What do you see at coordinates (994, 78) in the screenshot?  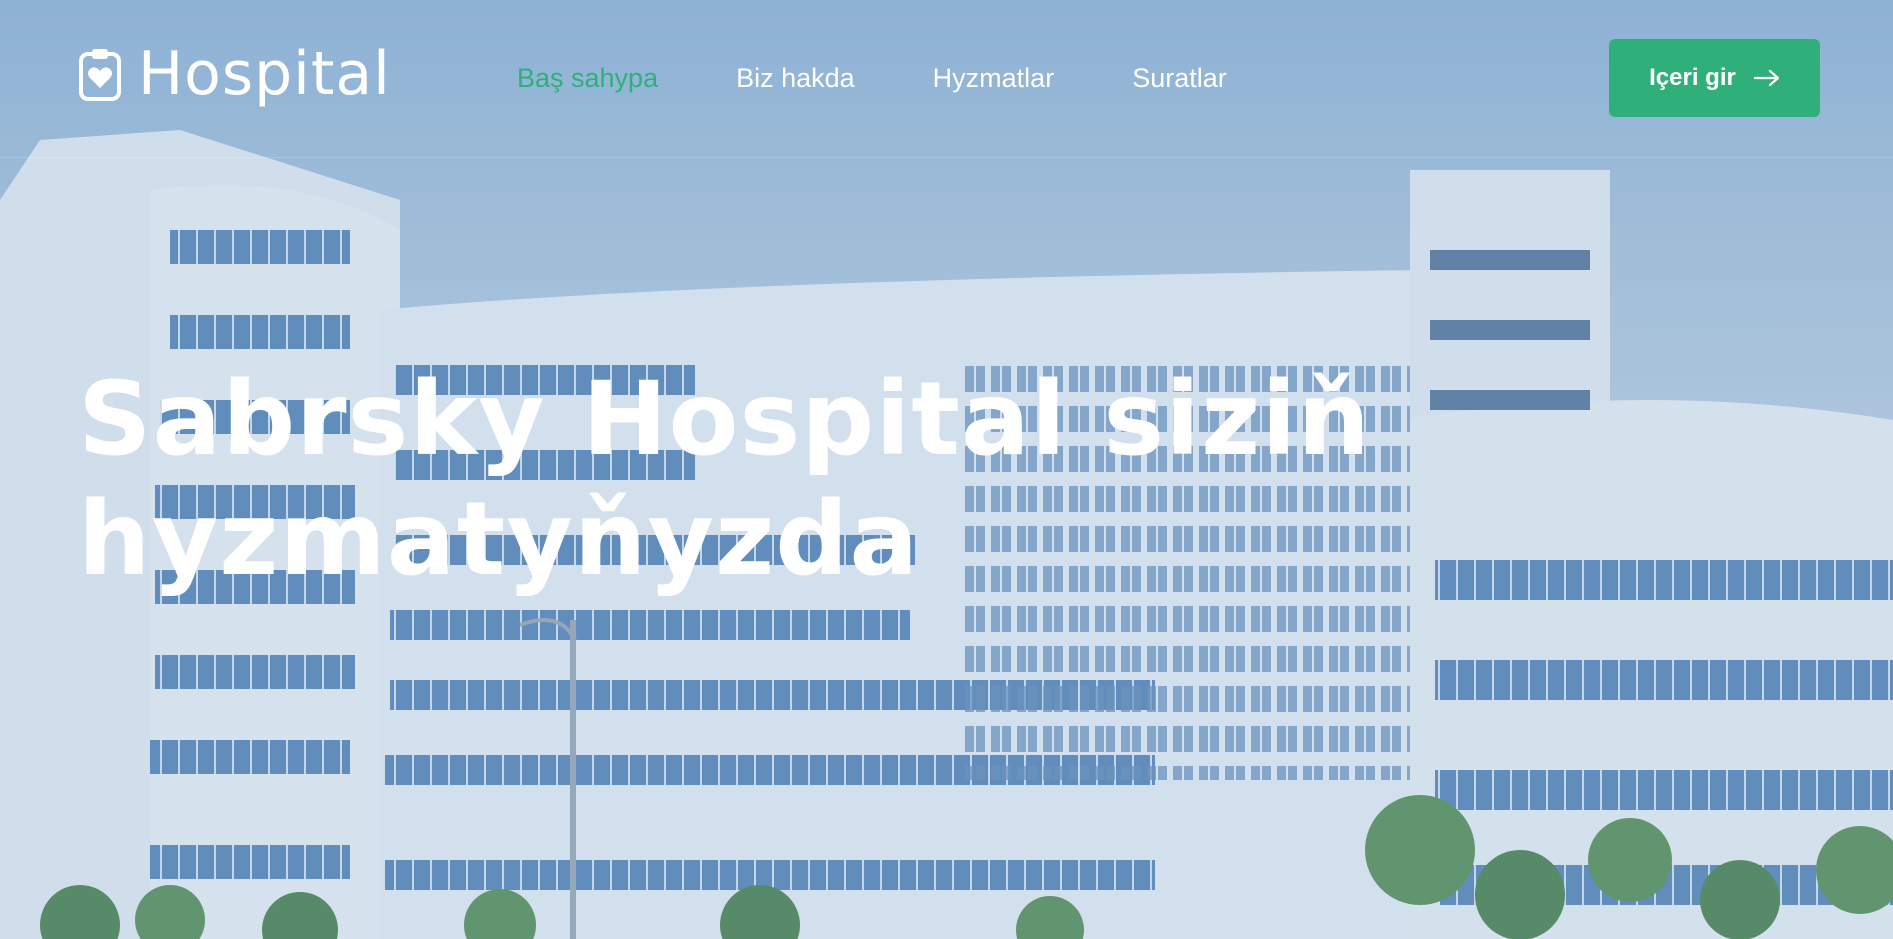 I see `nav-item-services: Hyzmatlar` at bounding box center [994, 78].